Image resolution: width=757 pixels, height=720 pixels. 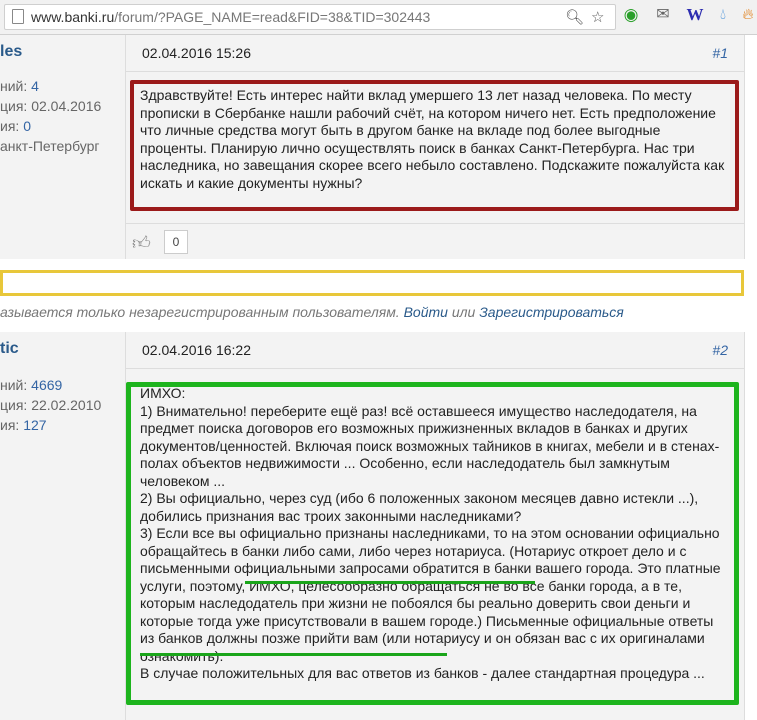 I want to click on register-link: Зарегистрироваться, so click(x=551, y=312).